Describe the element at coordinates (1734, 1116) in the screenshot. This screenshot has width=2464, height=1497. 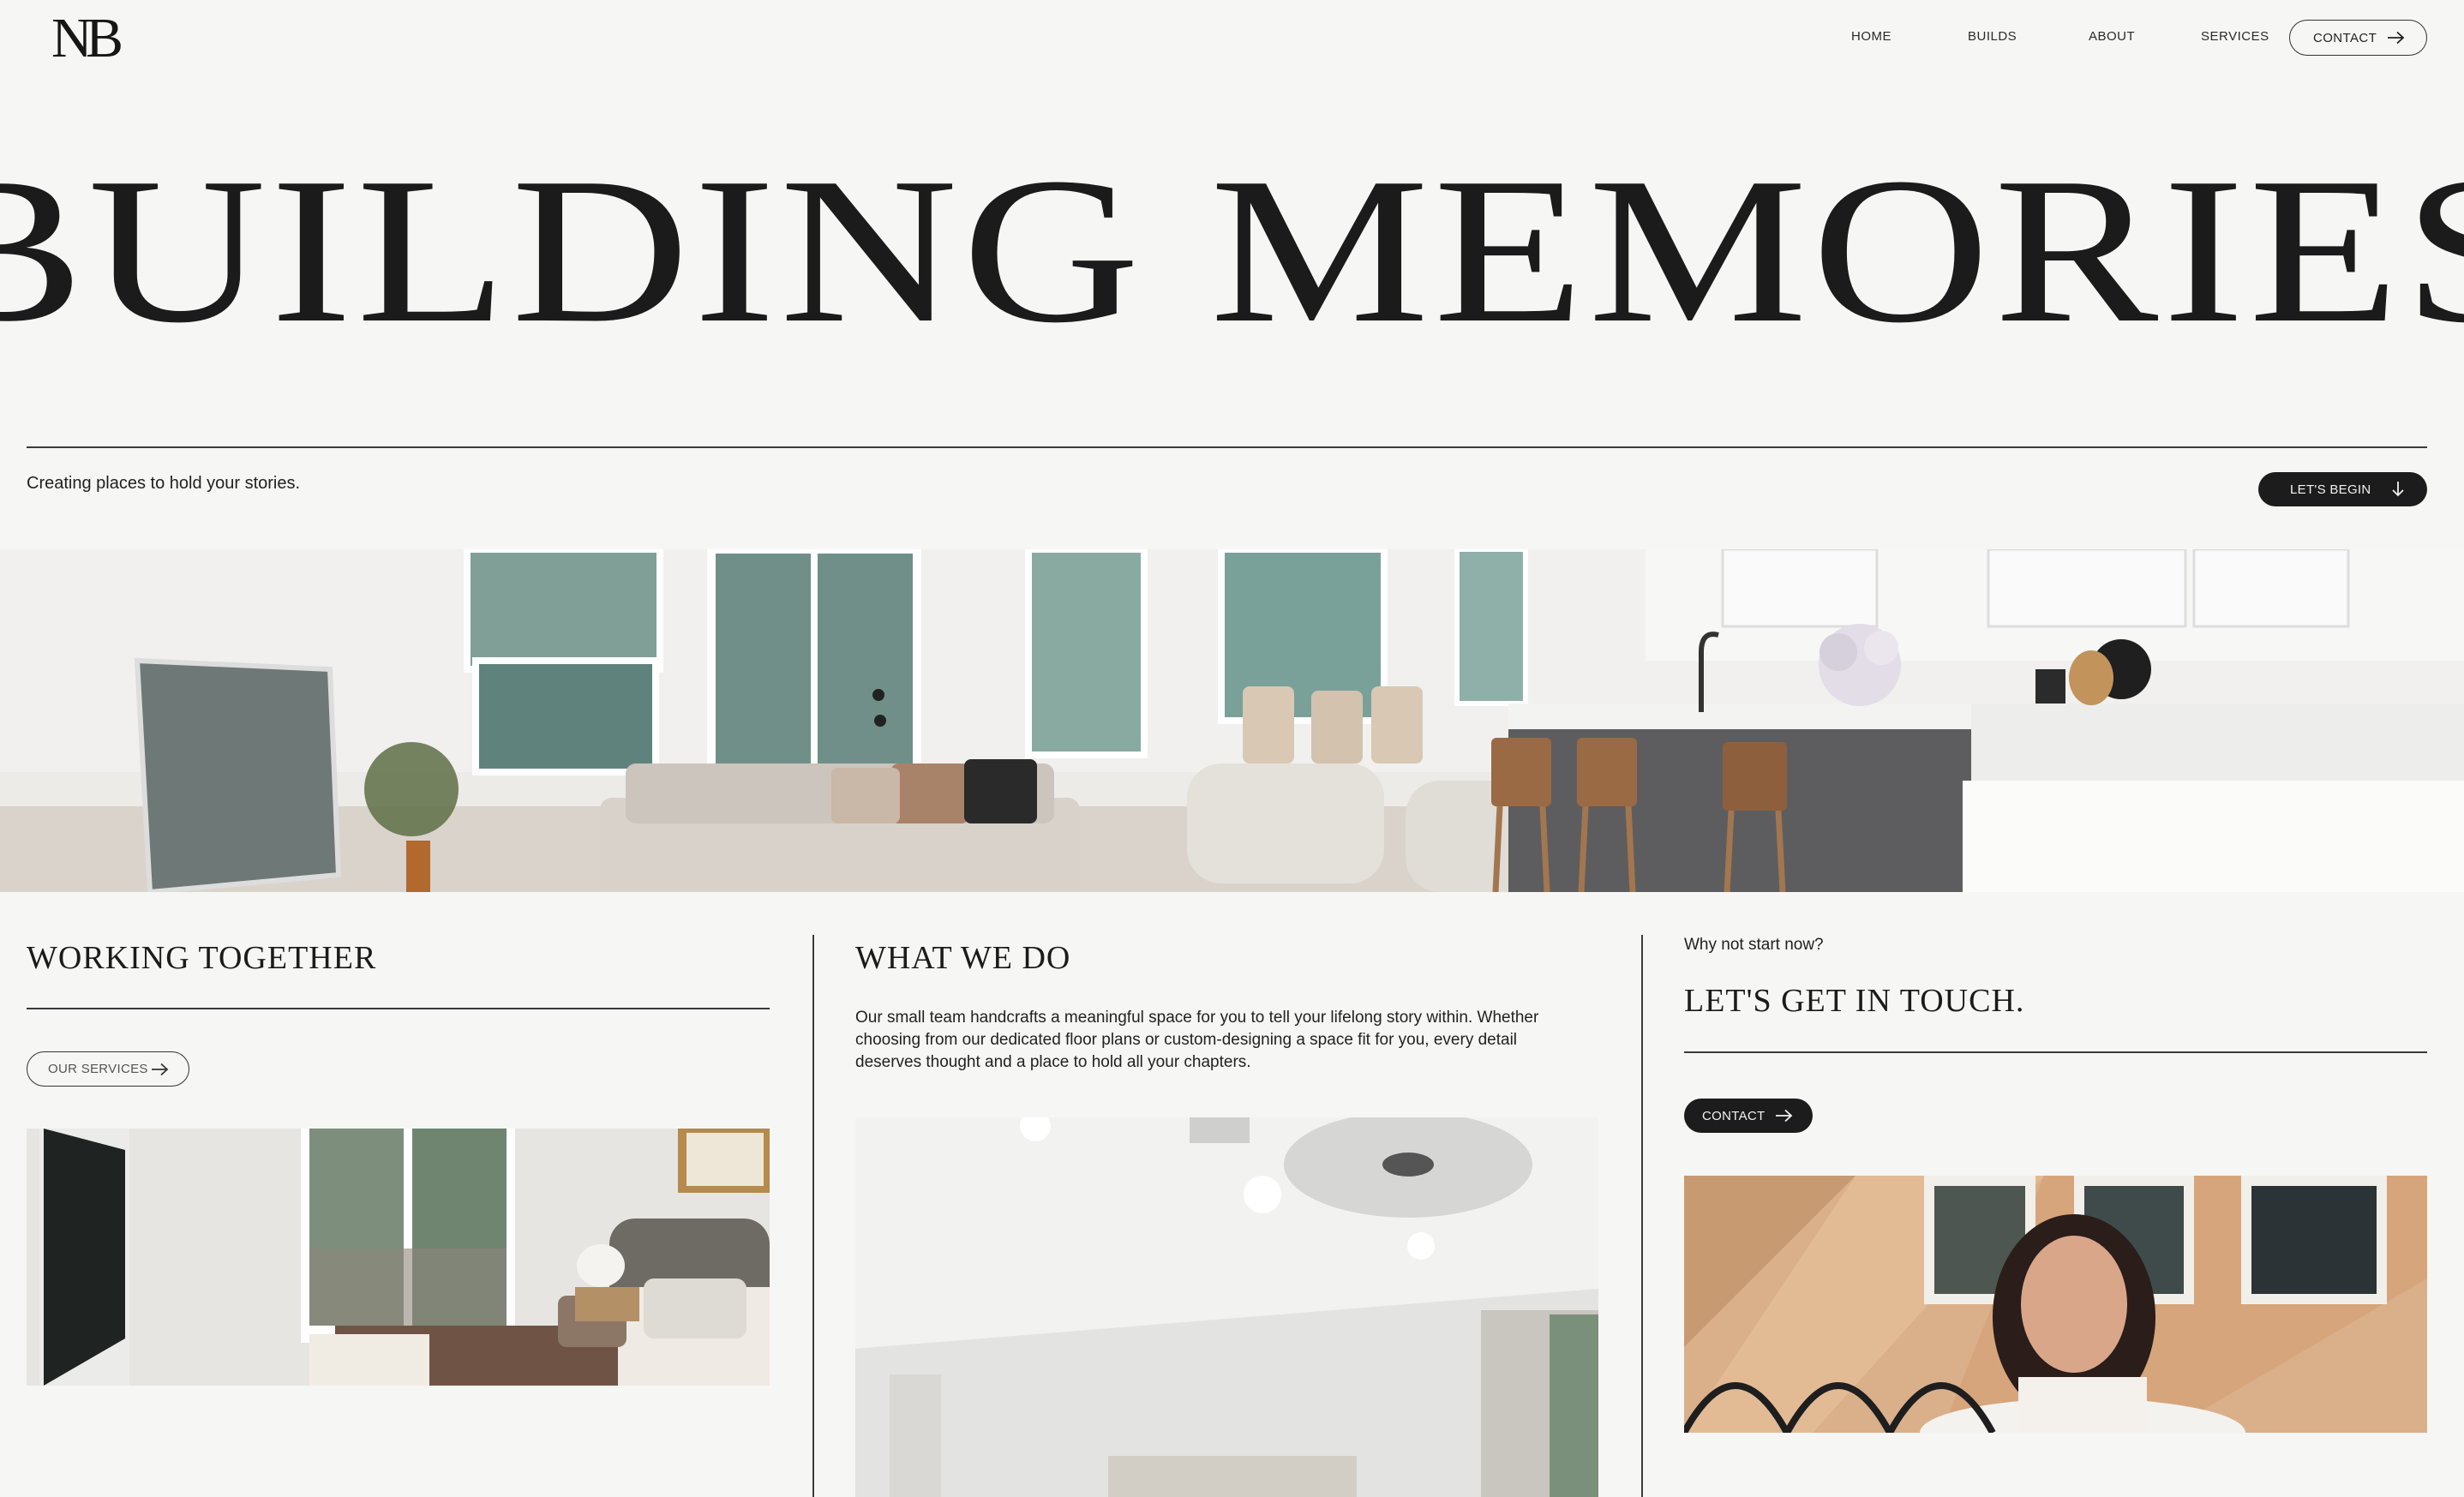
I see `contact-cta-label: CONTACT` at that location.